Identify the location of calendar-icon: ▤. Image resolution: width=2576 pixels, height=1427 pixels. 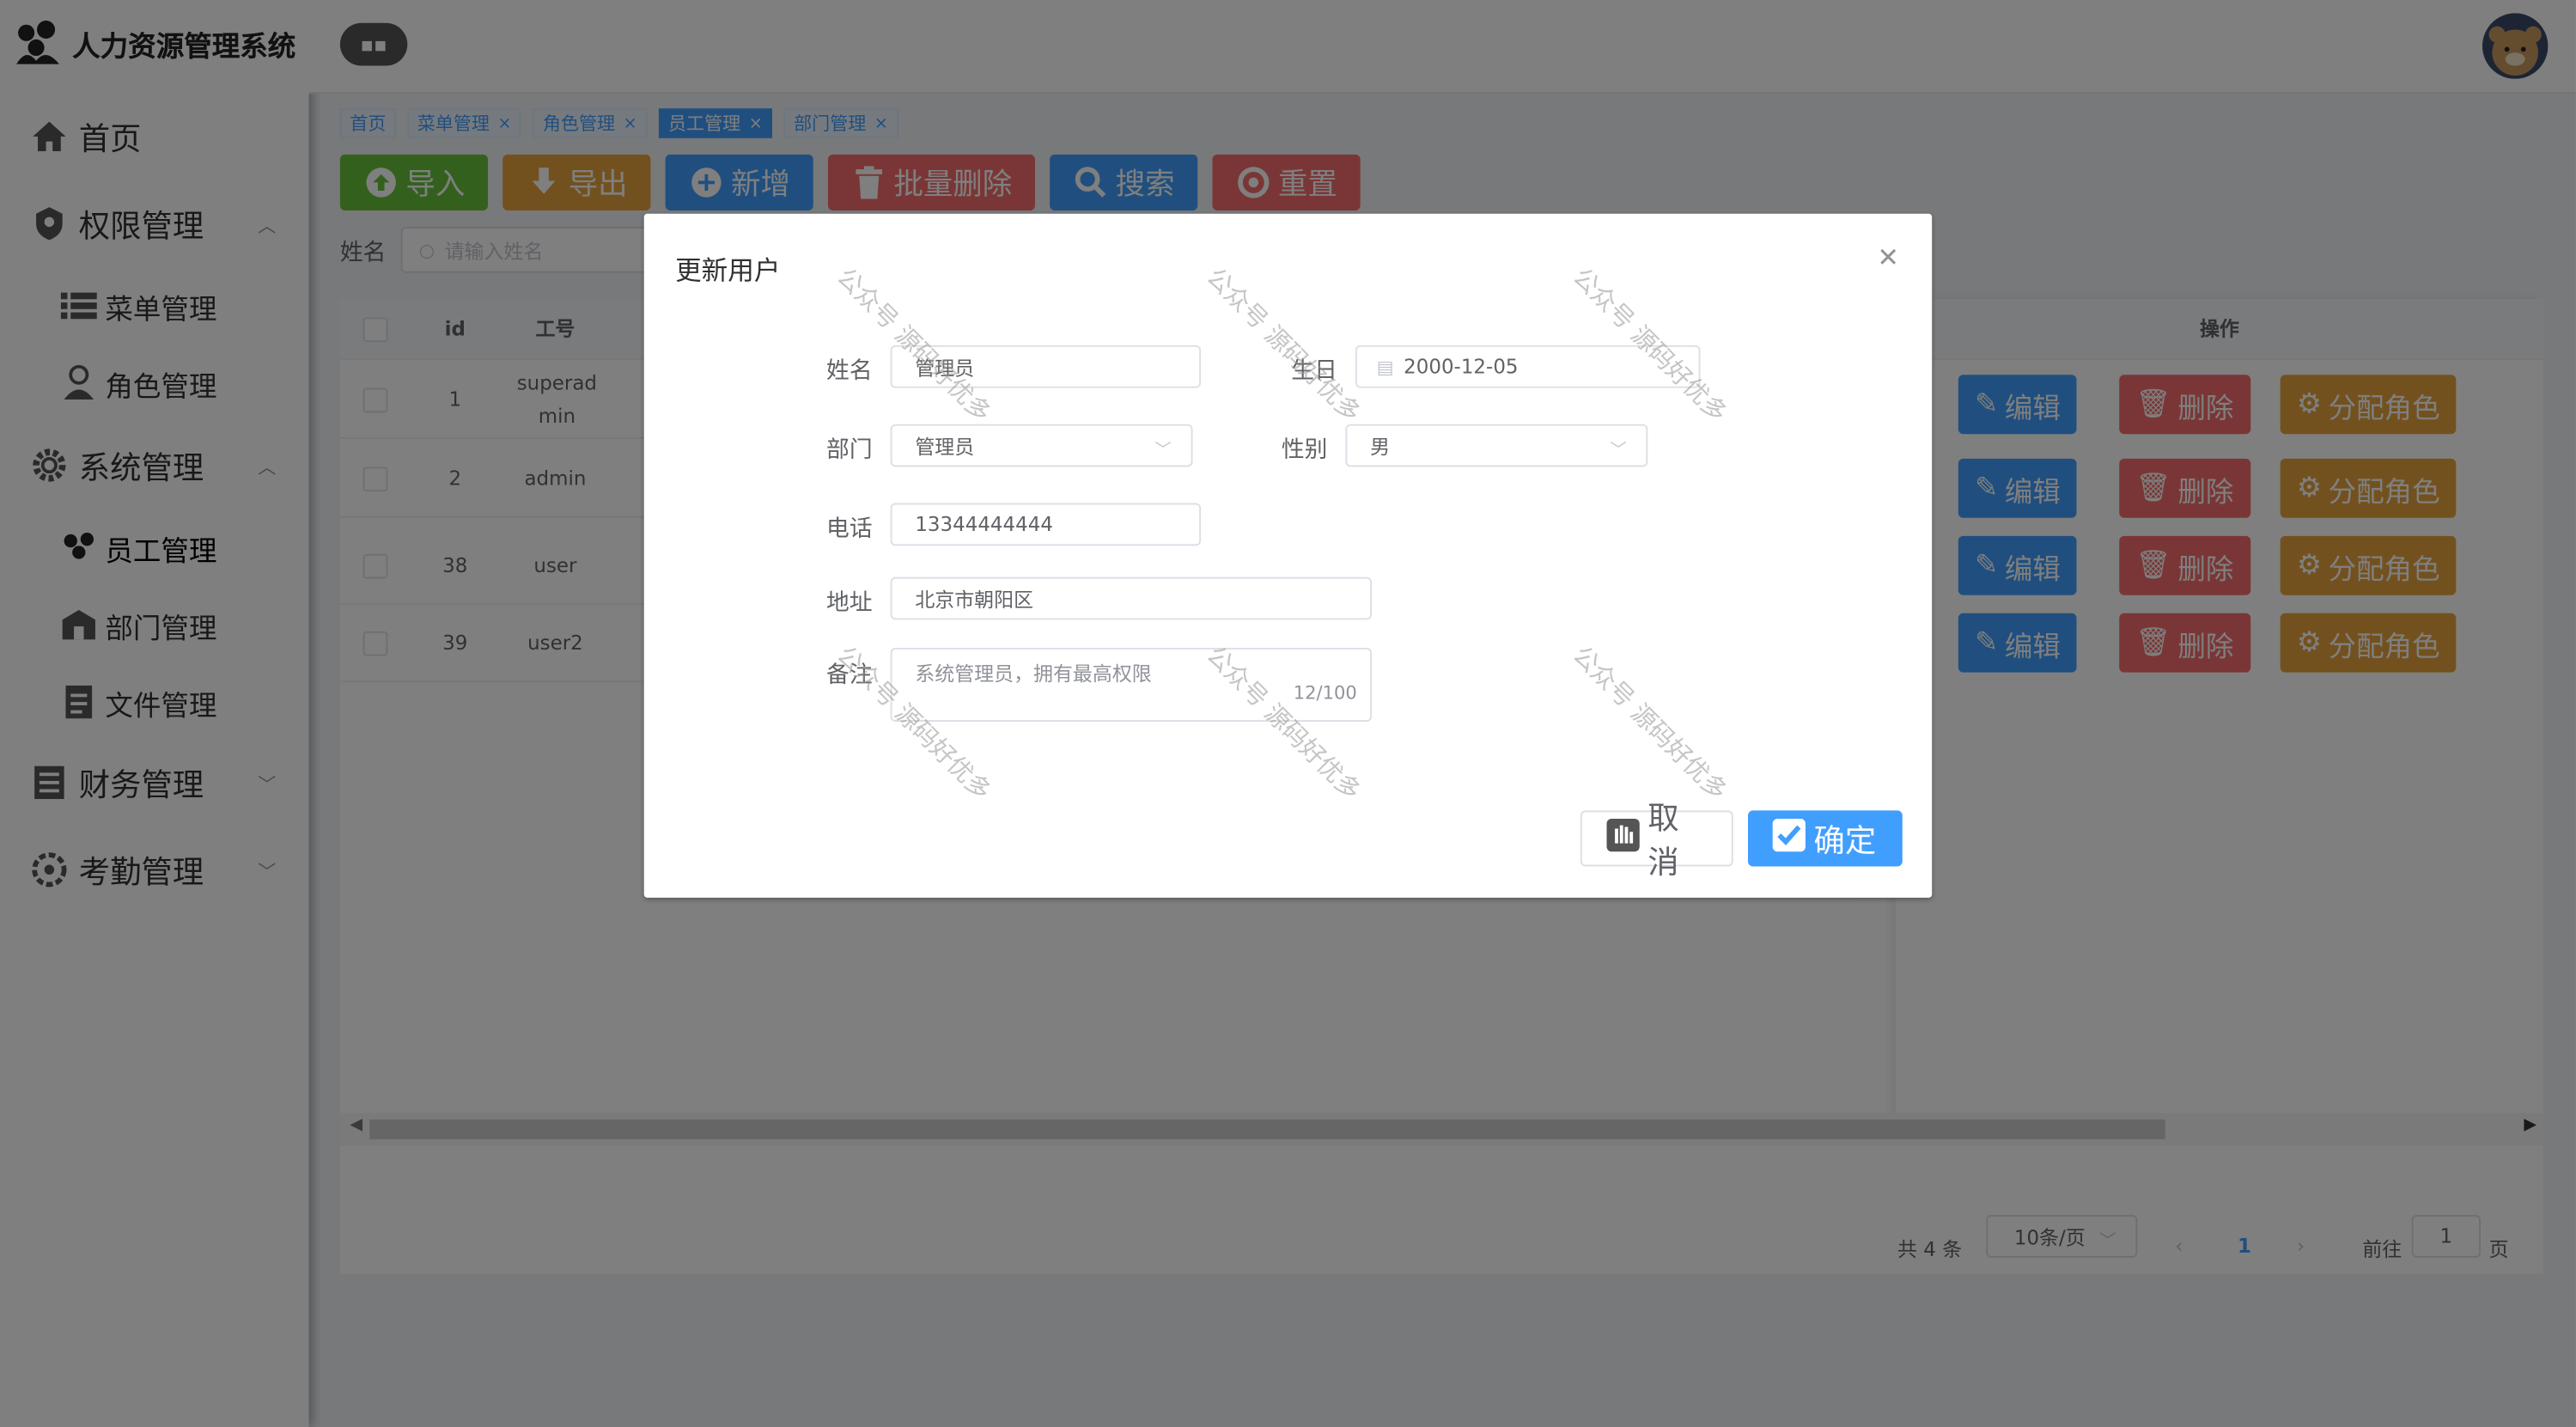
(1385, 367).